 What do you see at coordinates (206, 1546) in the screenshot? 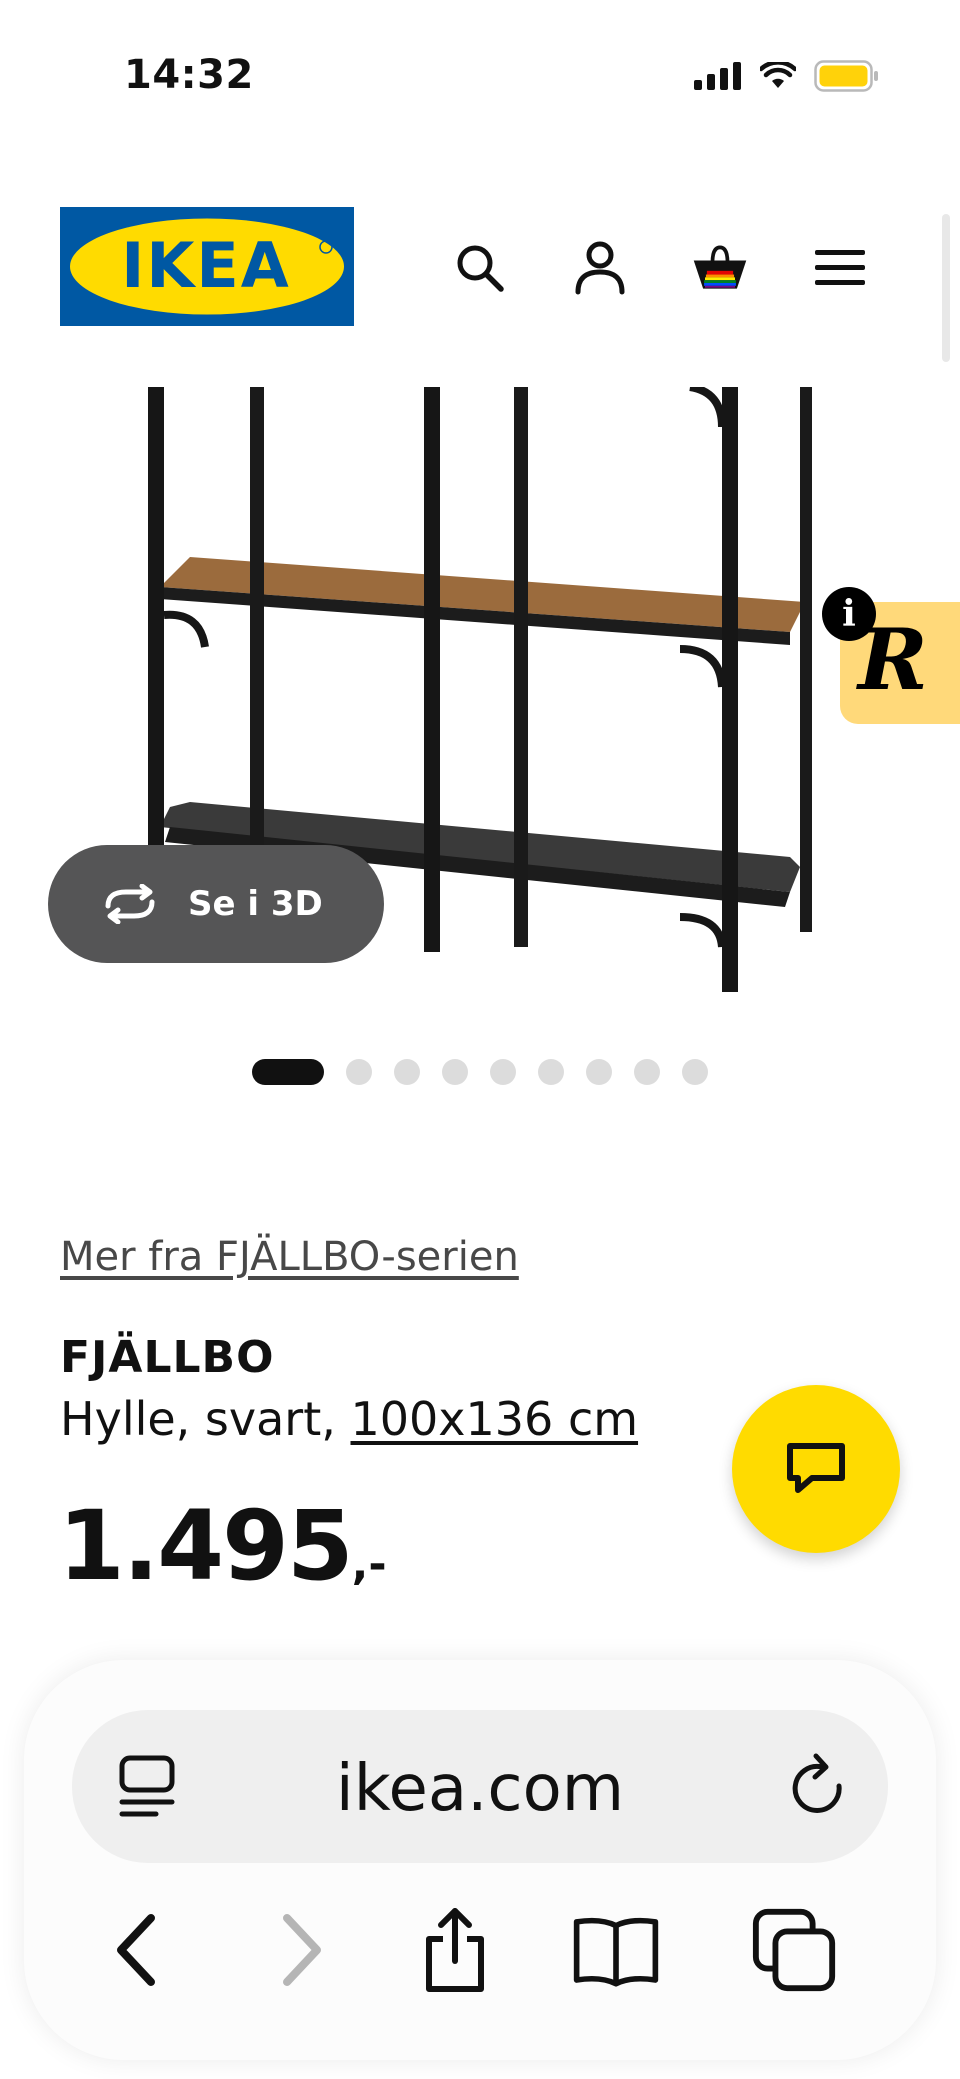
I see `price-main: 1.495` at bounding box center [206, 1546].